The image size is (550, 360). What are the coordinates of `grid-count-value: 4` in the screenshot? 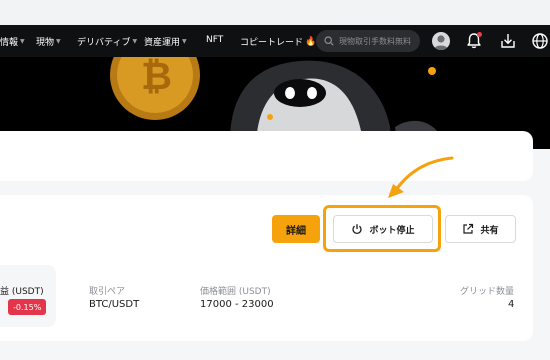 It's located at (511, 304).